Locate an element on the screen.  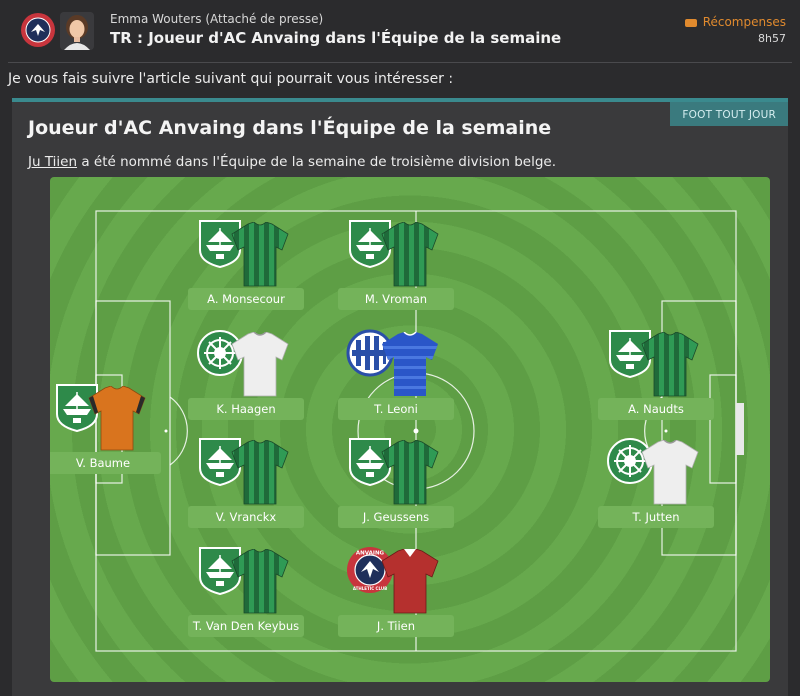
player-name: V. Baume is located at coordinates (105, 463).